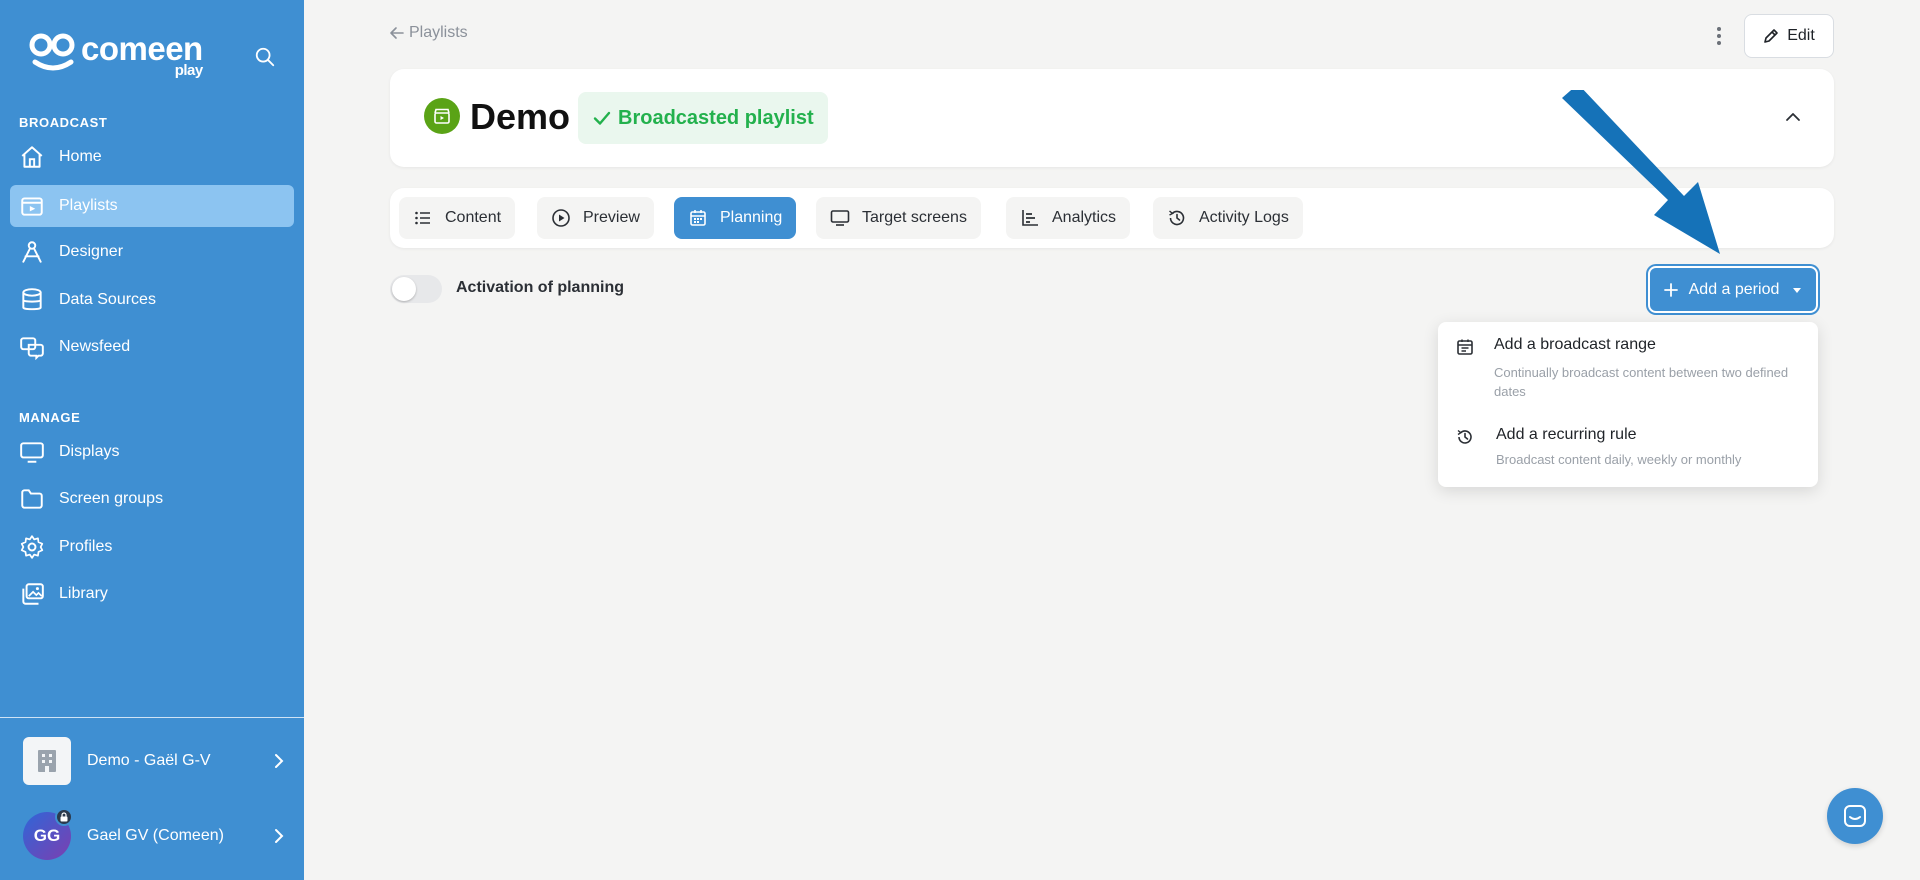  I want to click on activation-of-planning-label: Activation of planning, so click(540, 287).